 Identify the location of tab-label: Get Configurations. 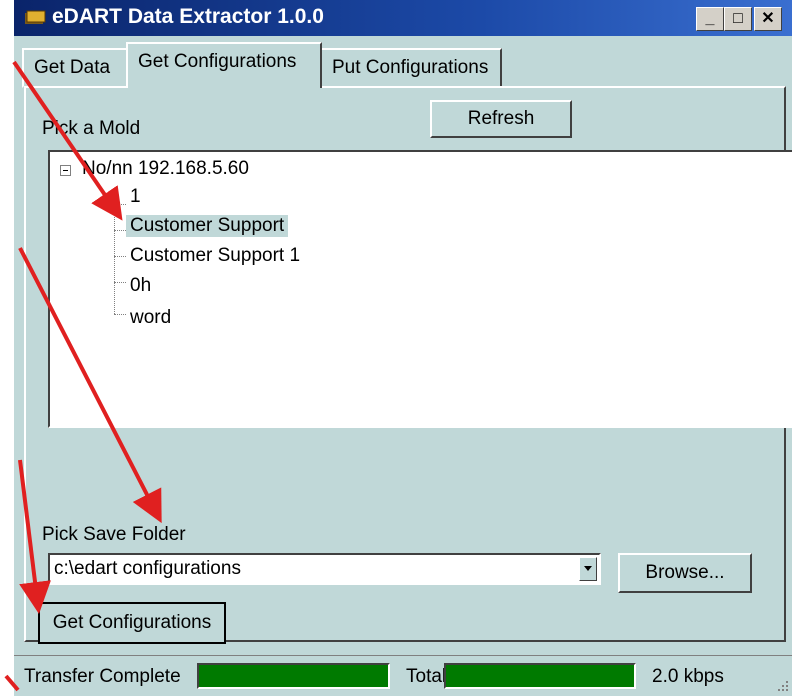
(217, 61).